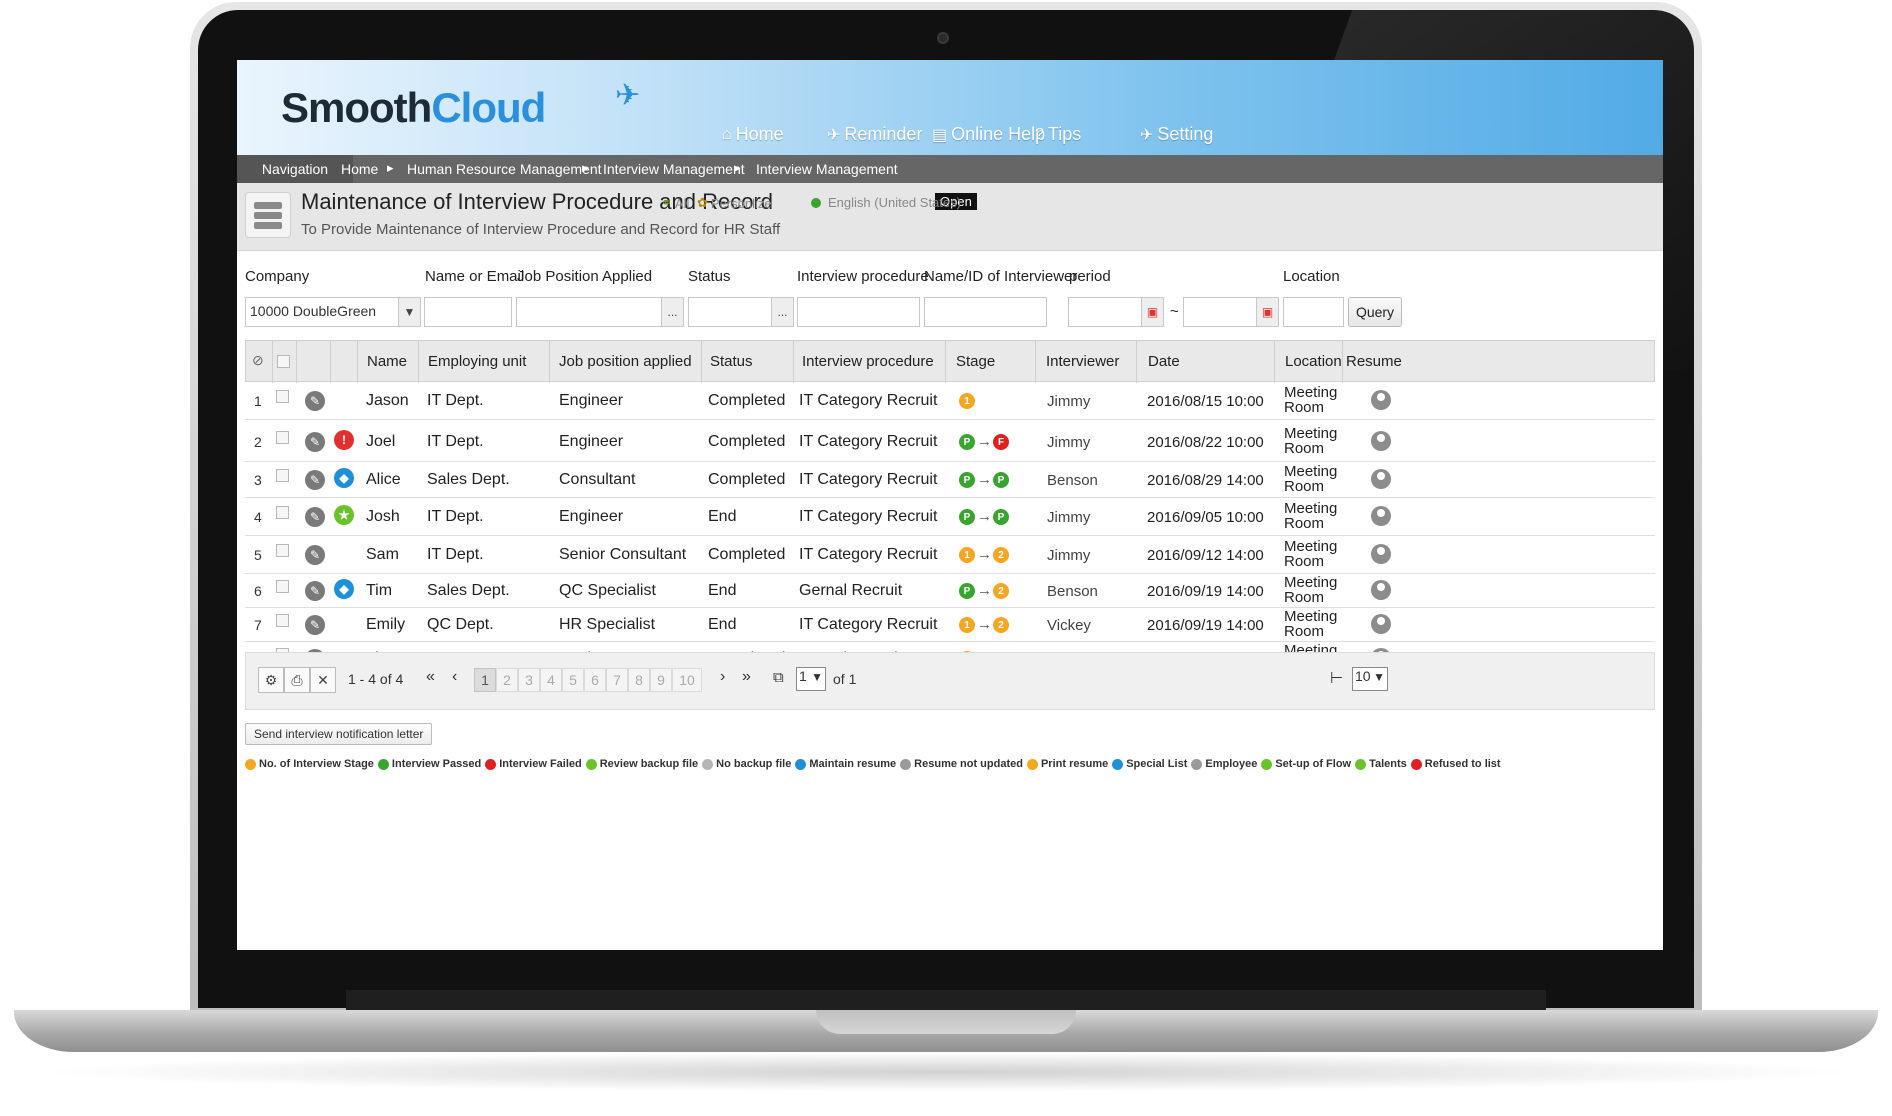  I want to click on cell-location: MeetingRoom, so click(1310, 479).